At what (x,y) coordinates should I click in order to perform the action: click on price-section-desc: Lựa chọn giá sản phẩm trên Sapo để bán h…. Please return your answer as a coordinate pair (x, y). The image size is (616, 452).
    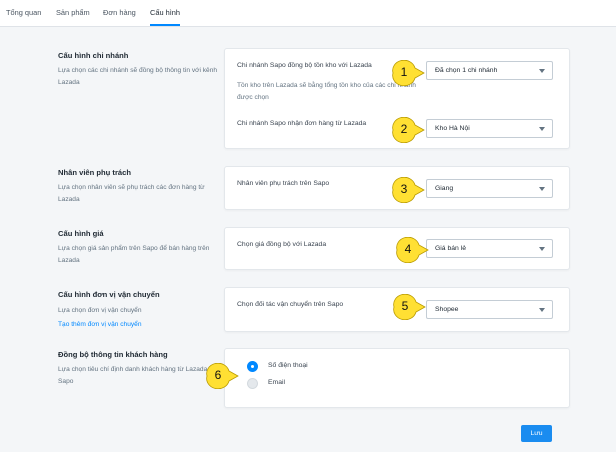
    Looking at the image, I should click on (134, 254).